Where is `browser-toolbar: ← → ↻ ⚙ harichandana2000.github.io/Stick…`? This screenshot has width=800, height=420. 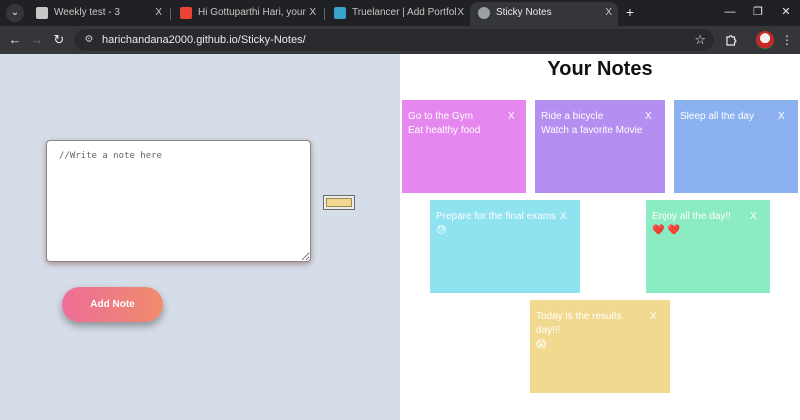
browser-toolbar: ← → ↻ ⚙ harichandana2000.github.io/Stick… is located at coordinates (400, 40).